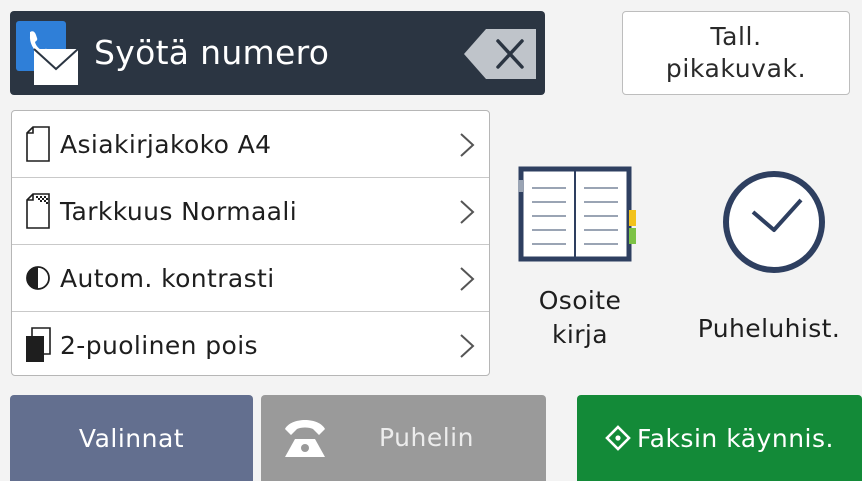 This screenshot has width=862, height=481. Describe the element at coordinates (580, 300) in the screenshot. I see `address-book-label-line1: Osoite` at that location.